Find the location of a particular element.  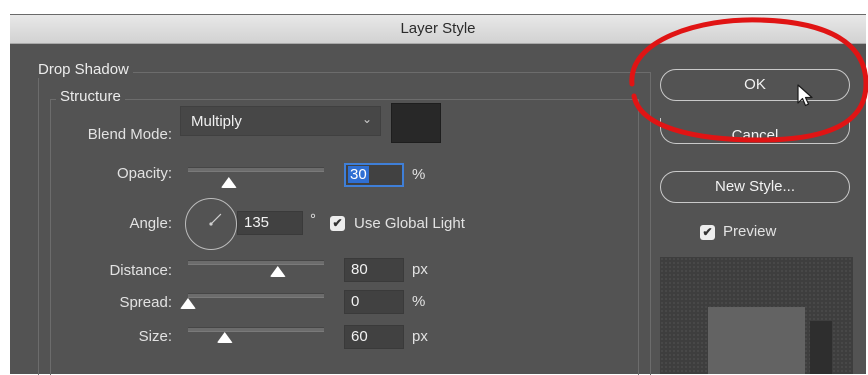

size-input: 60 is located at coordinates (374, 337).